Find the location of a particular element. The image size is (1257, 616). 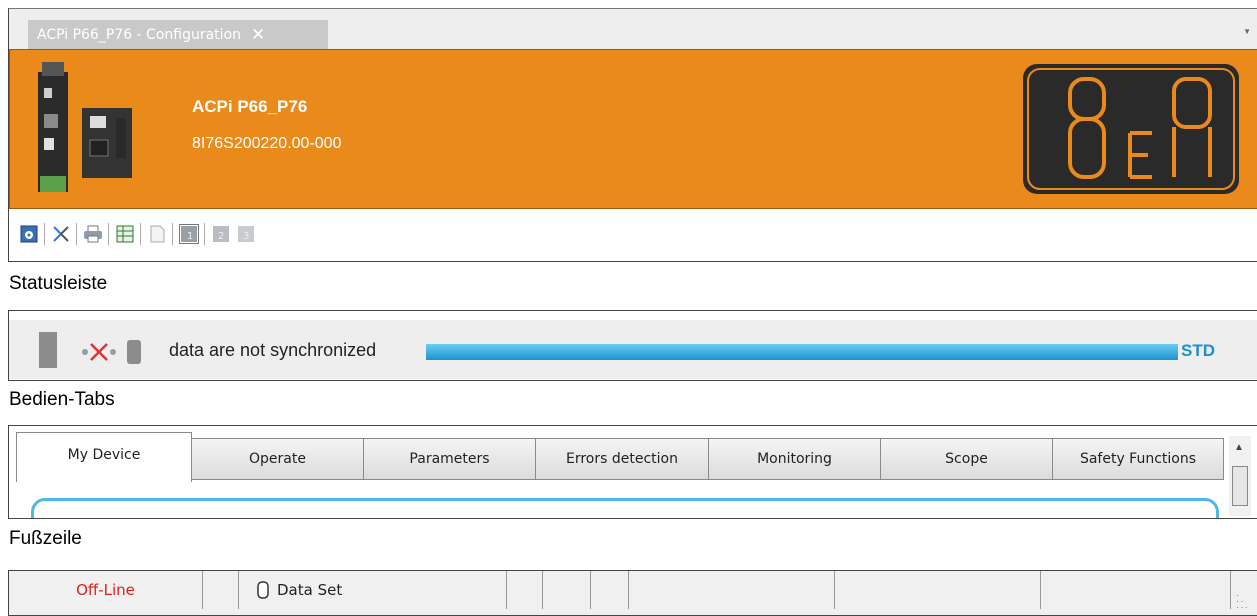

table-icon is located at coordinates (125, 234).